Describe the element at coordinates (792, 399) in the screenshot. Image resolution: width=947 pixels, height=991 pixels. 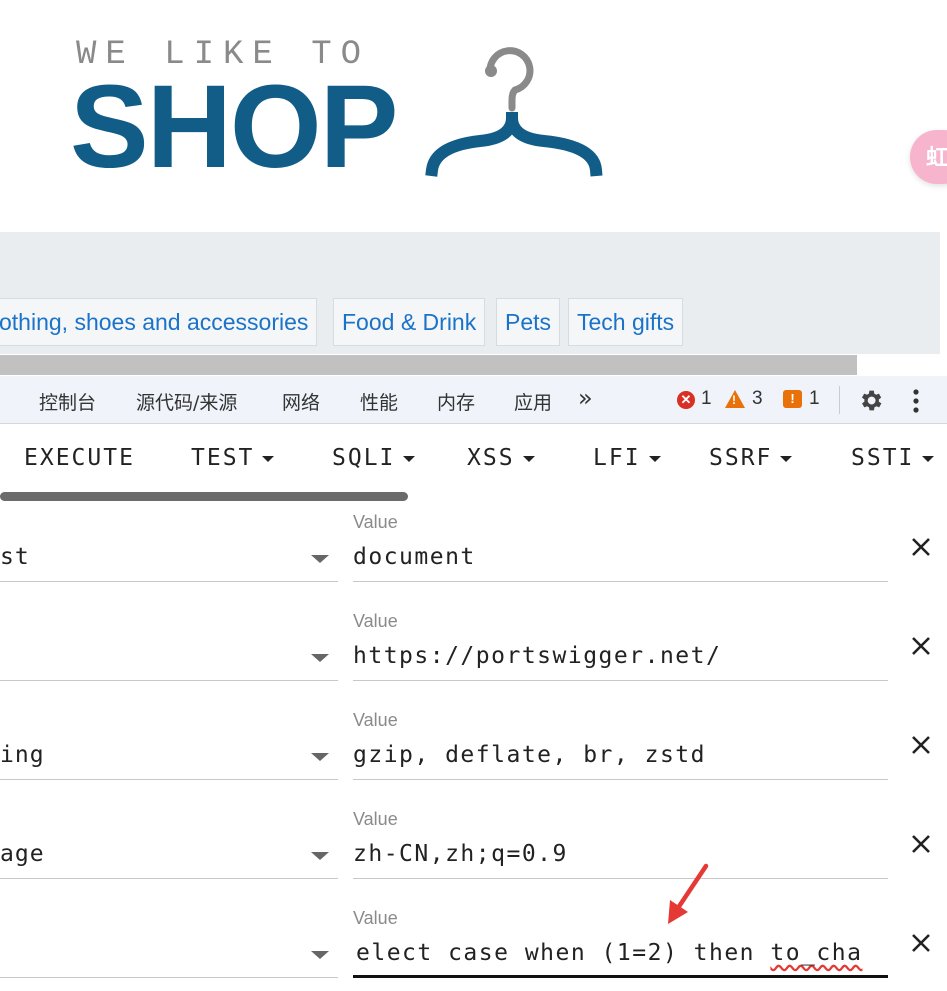
I see `issue-icon: !` at that location.